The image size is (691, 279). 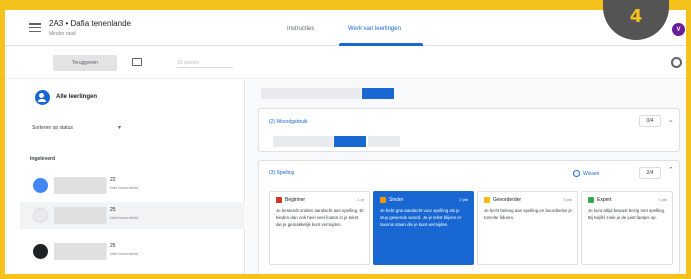 I want to click on tab-student-work: Werk van leerlingen, so click(x=374, y=29).